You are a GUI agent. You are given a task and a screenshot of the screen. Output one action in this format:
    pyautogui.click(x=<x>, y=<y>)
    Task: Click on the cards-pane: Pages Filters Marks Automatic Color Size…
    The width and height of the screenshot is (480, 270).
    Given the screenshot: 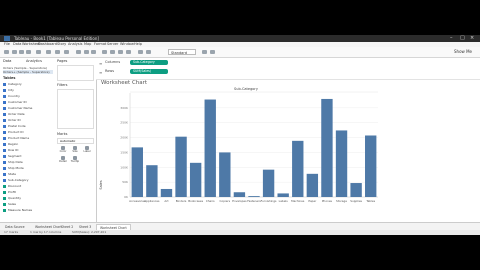 What is the action you would take?
    pyautogui.click(x=76, y=140)
    